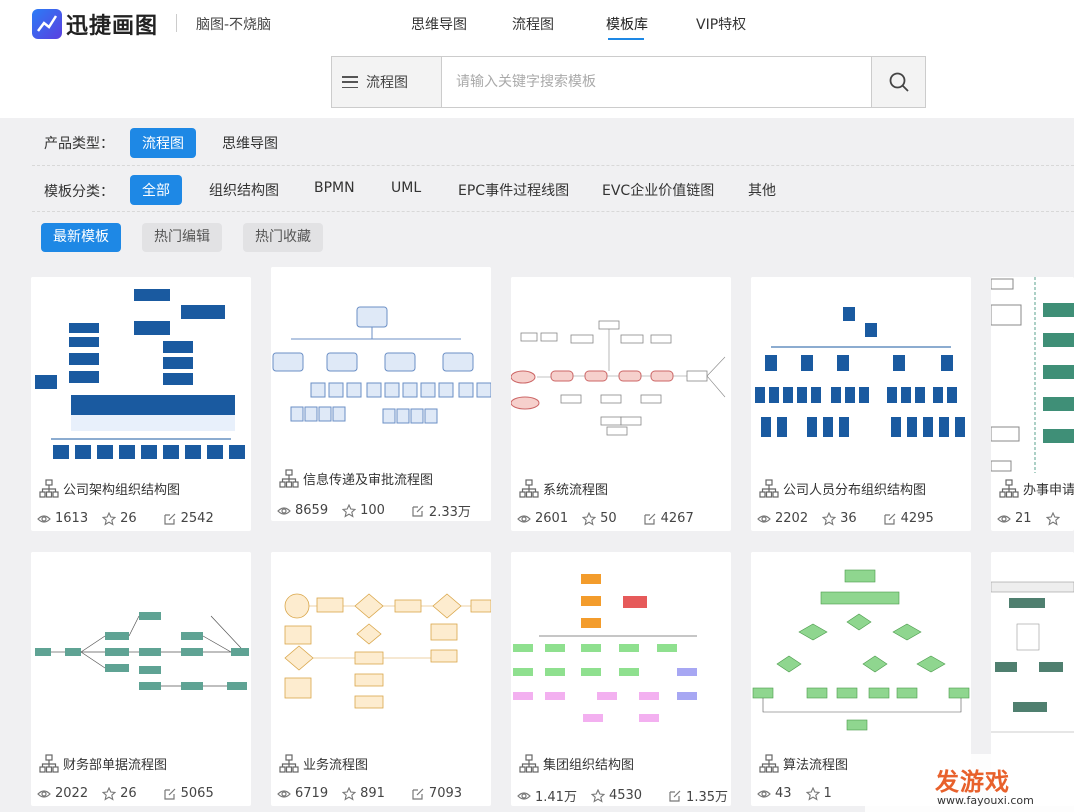 The width and height of the screenshot is (1074, 812). I want to click on category-other-chip: 其他, so click(762, 190).